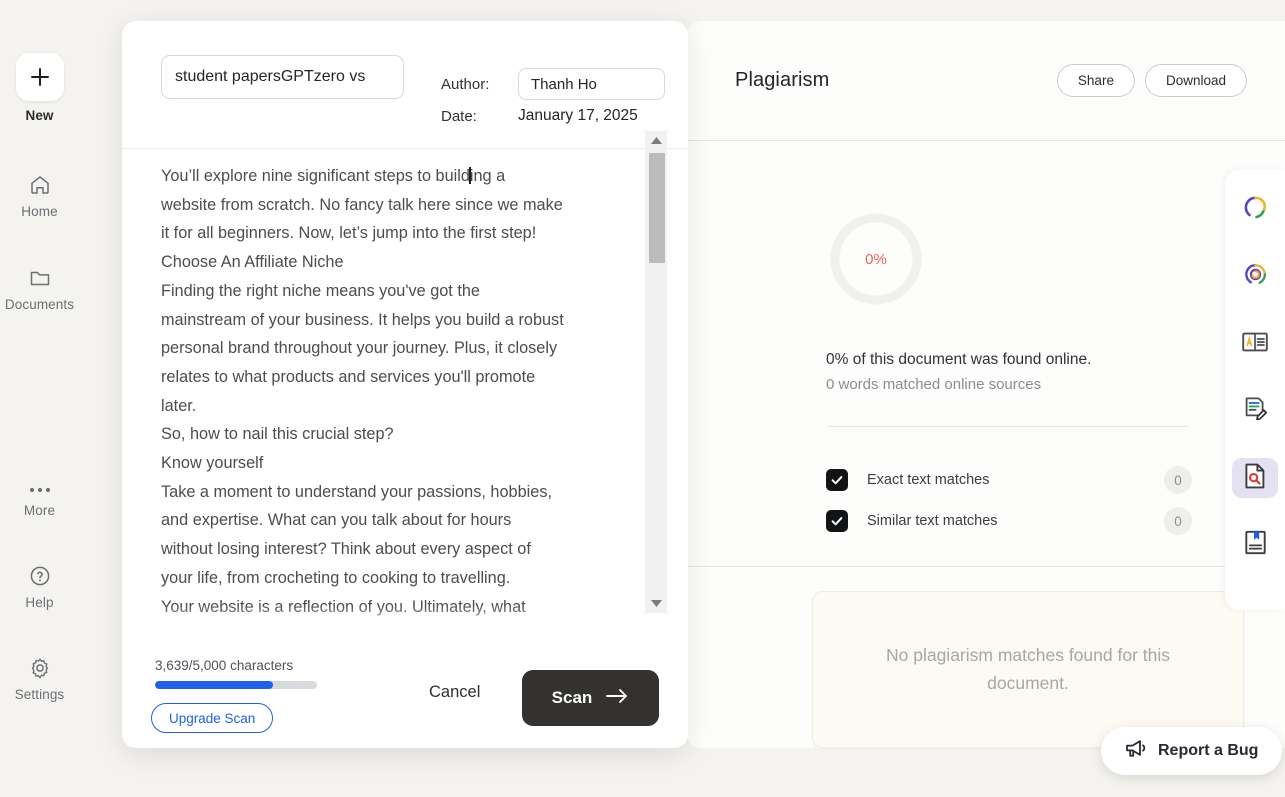 This screenshot has height=797, width=1285. What do you see at coordinates (656, 372) in the screenshot?
I see `editor-scrollbar` at bounding box center [656, 372].